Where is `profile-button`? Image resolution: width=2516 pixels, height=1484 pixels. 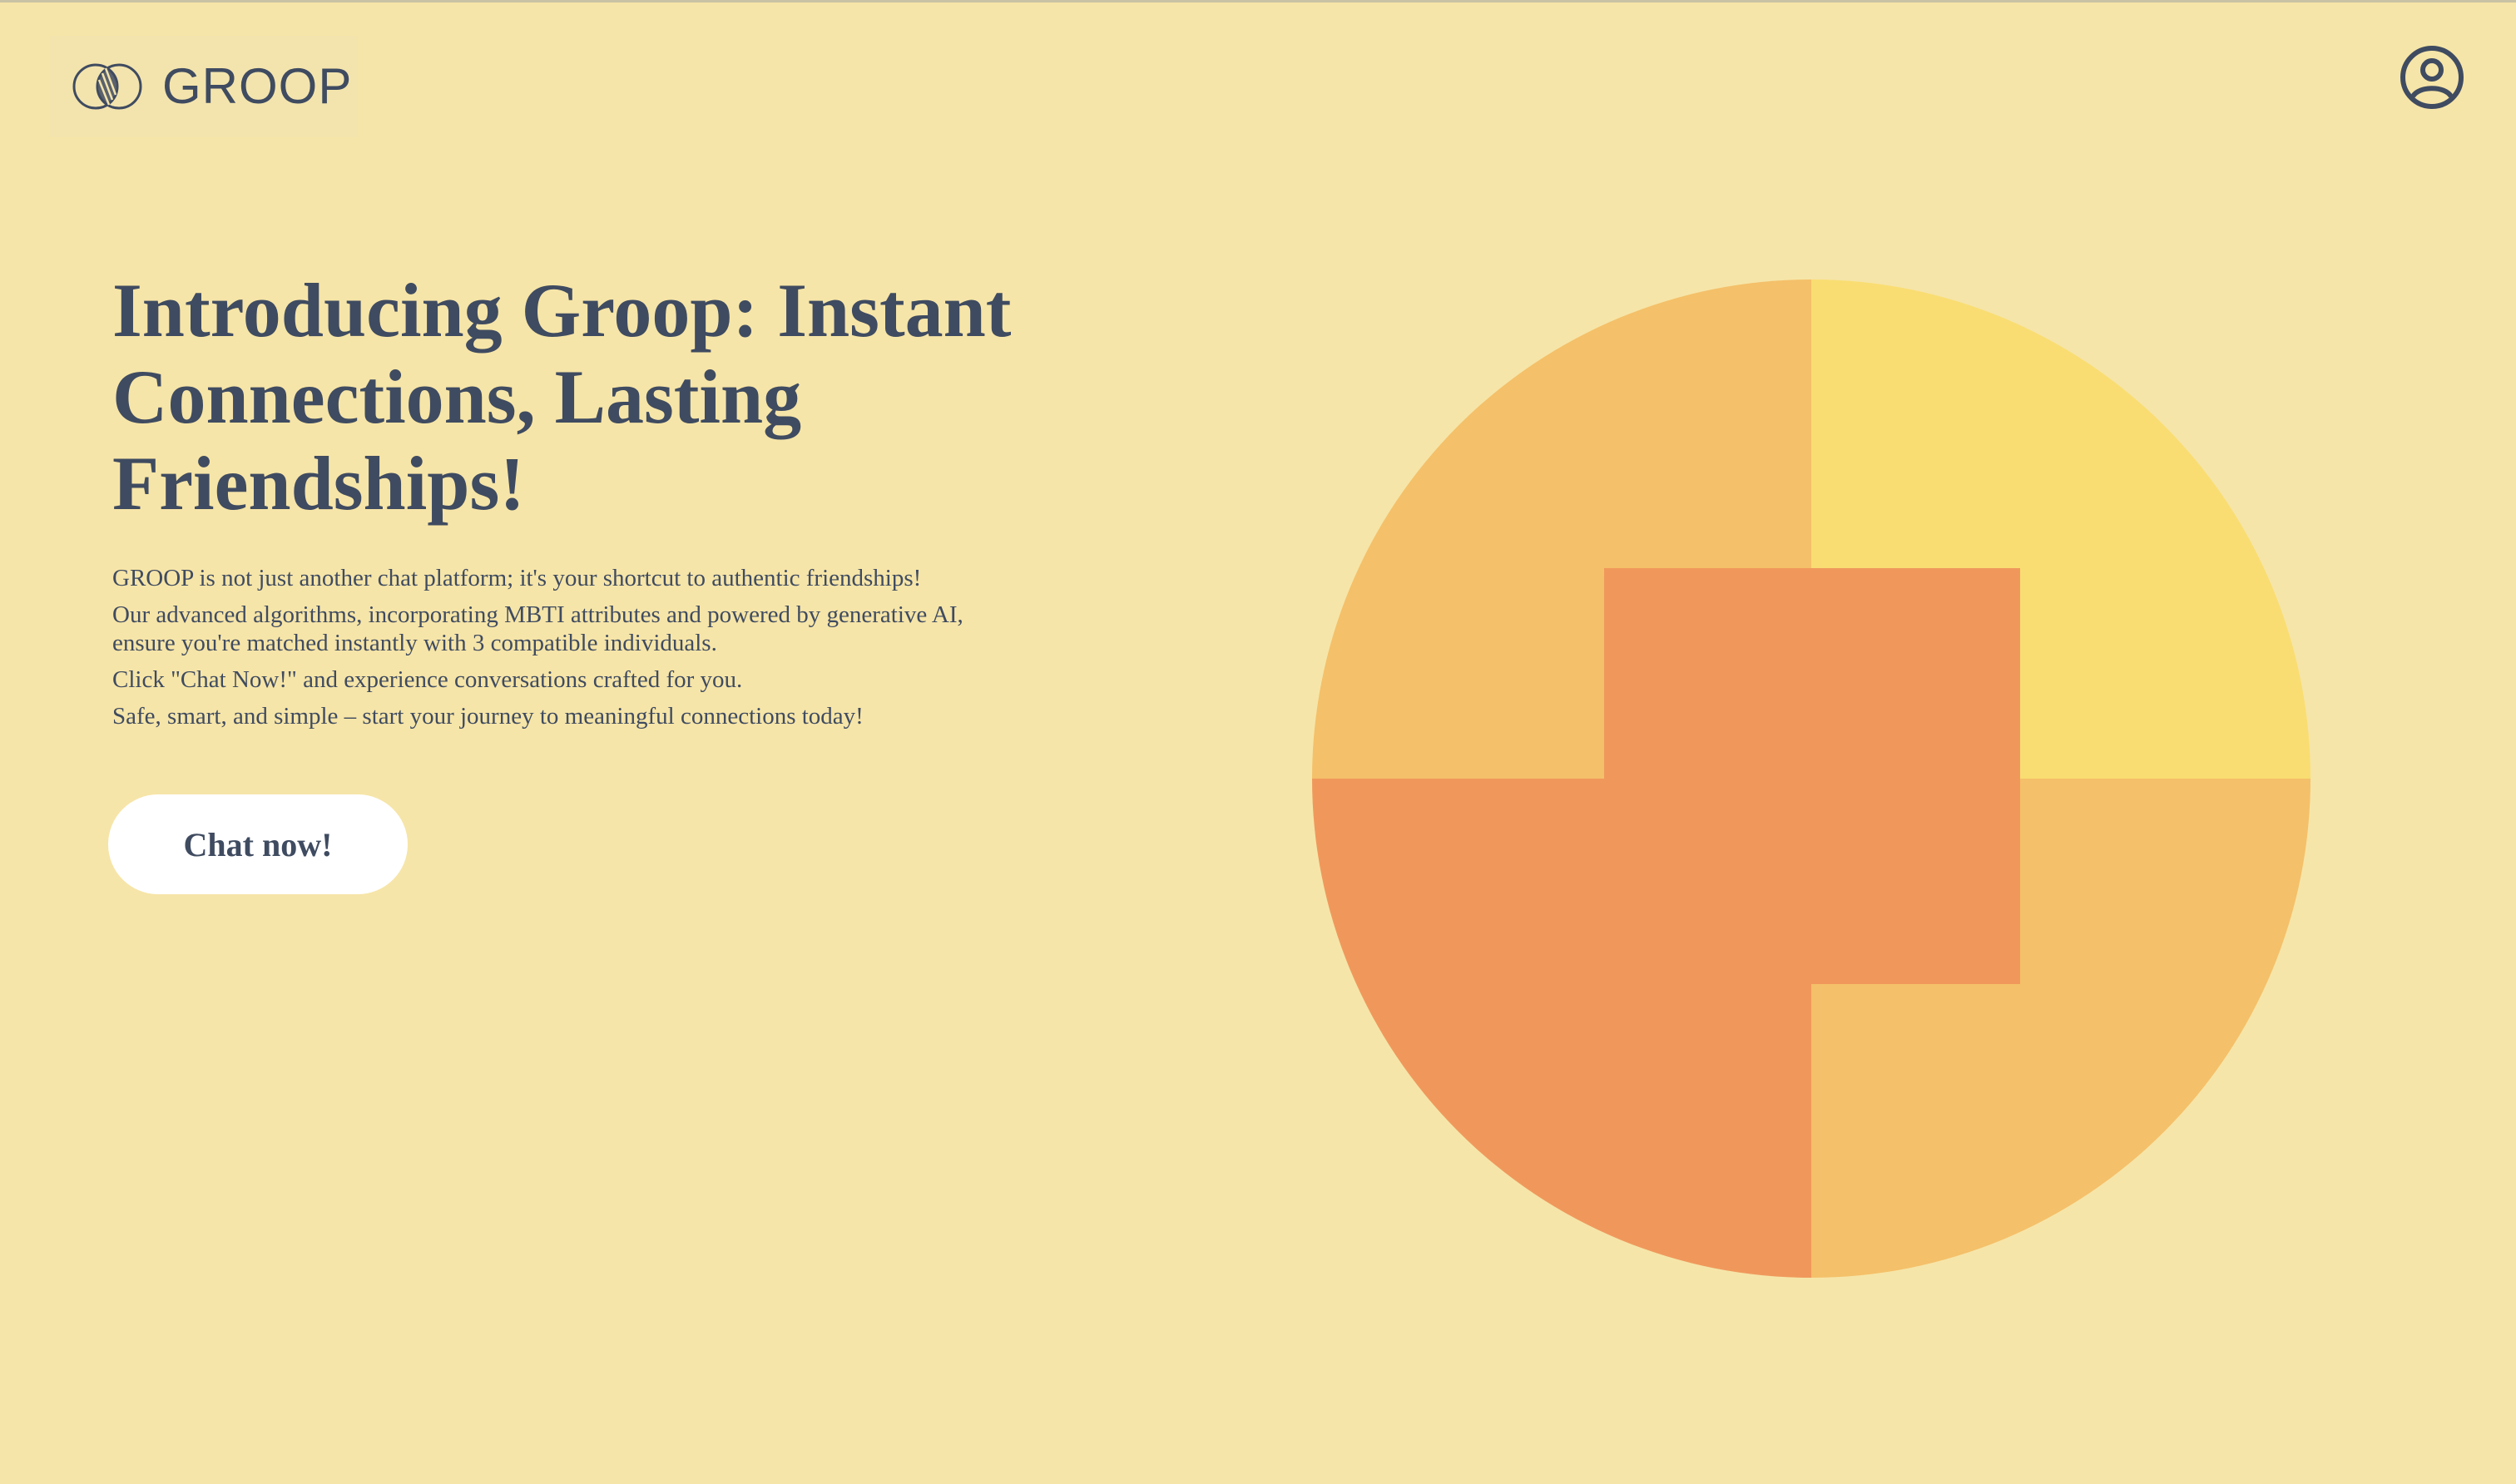 profile-button is located at coordinates (2432, 77).